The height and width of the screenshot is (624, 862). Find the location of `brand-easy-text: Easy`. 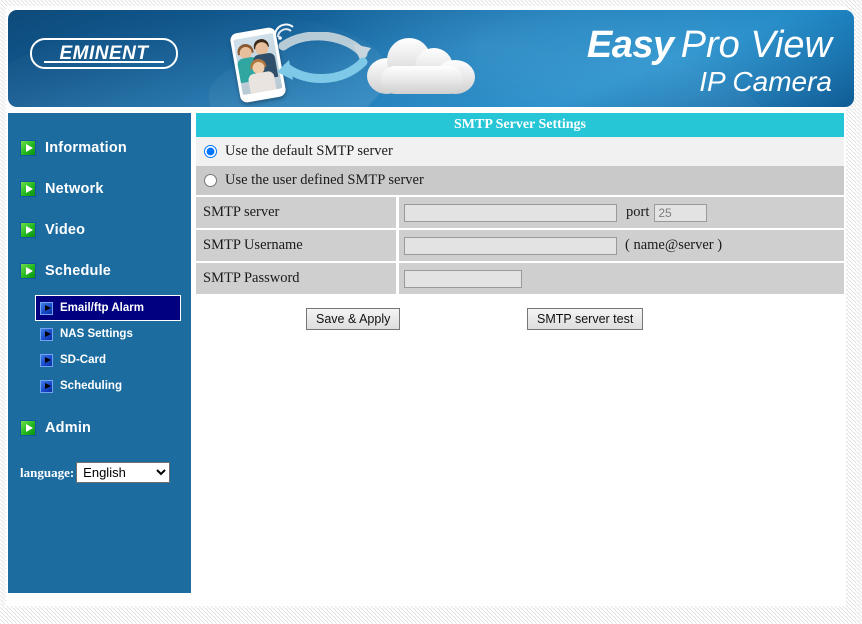

brand-easy-text: Easy is located at coordinates (630, 45).